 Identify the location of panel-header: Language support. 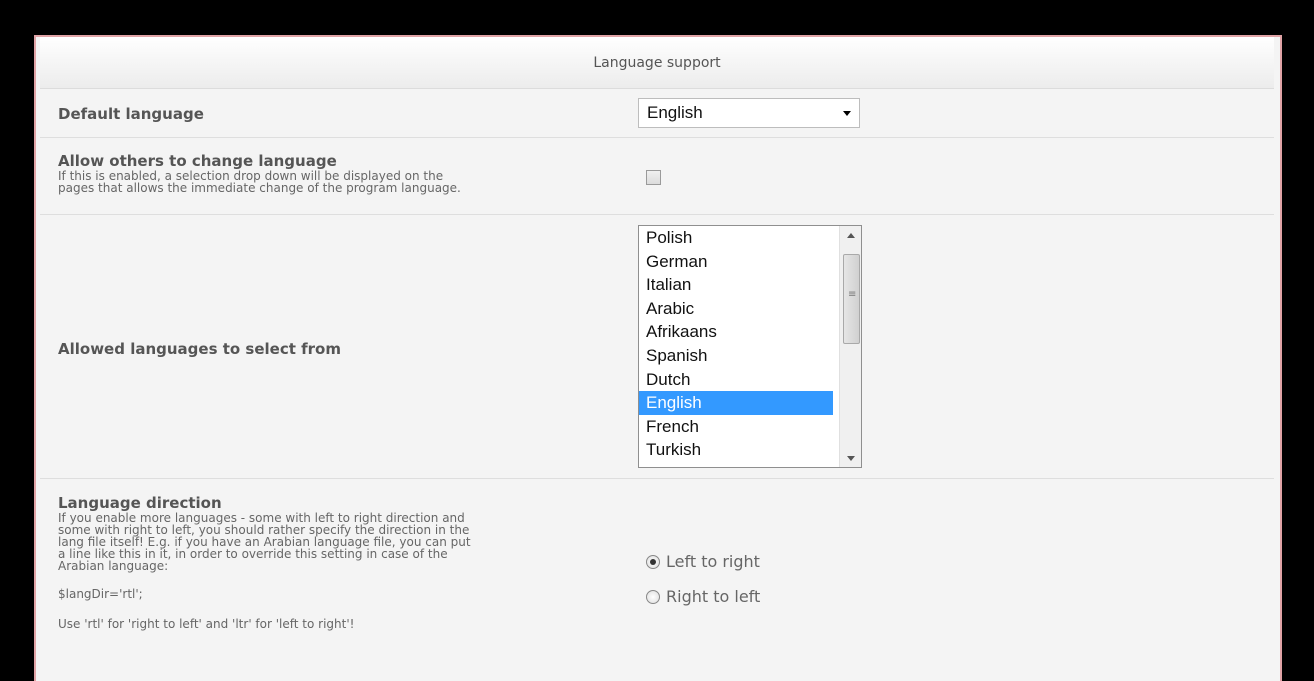
(657, 63).